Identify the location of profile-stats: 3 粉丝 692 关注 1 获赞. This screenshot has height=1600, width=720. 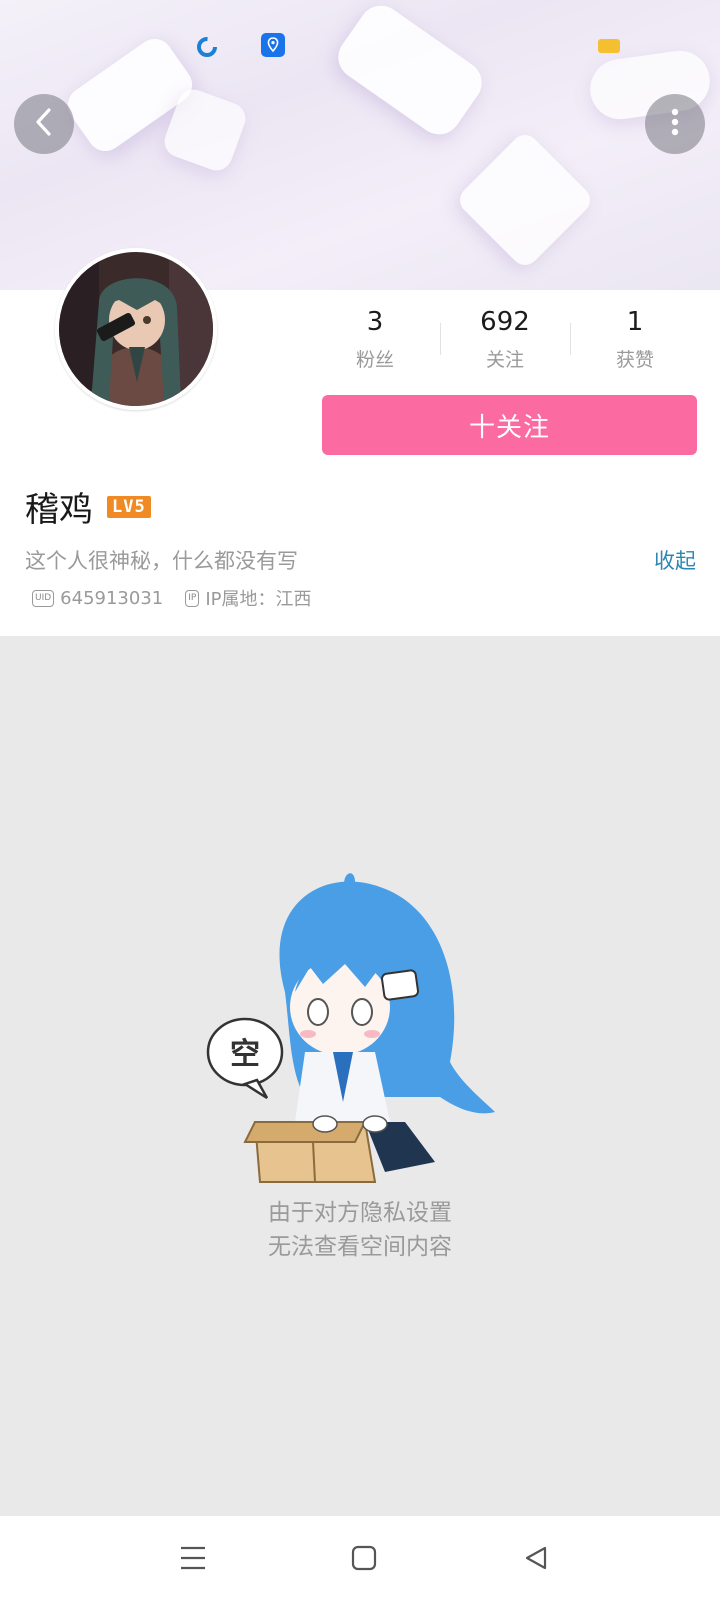
(505, 340).